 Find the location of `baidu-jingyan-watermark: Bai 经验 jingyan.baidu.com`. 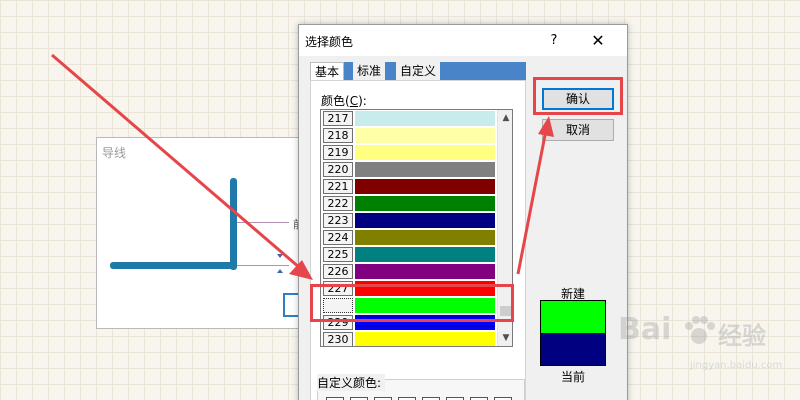

baidu-jingyan-watermark: Bai 经验 jingyan.baidu.com is located at coordinates (700, 341).